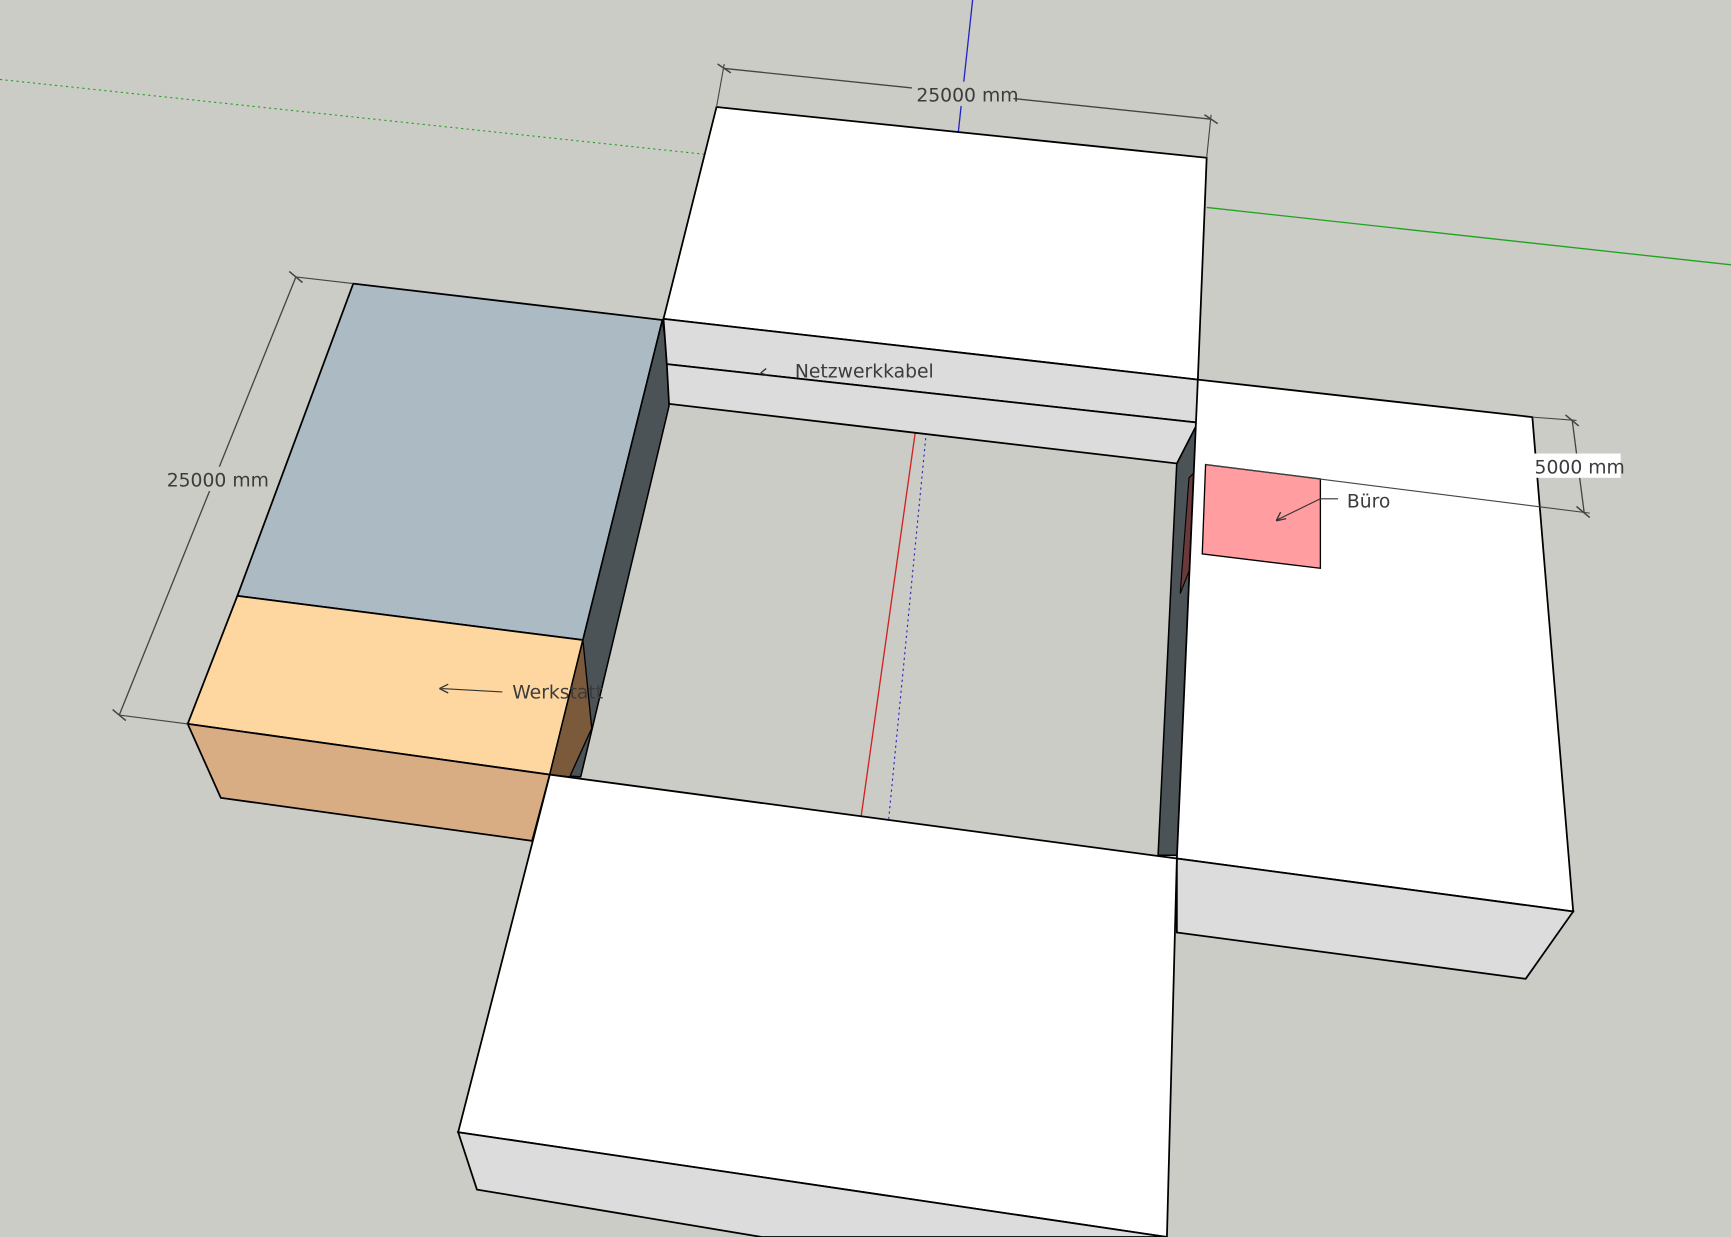  Describe the element at coordinates (888, 624) in the screenshot. I see `red-axis-solid` at that location.